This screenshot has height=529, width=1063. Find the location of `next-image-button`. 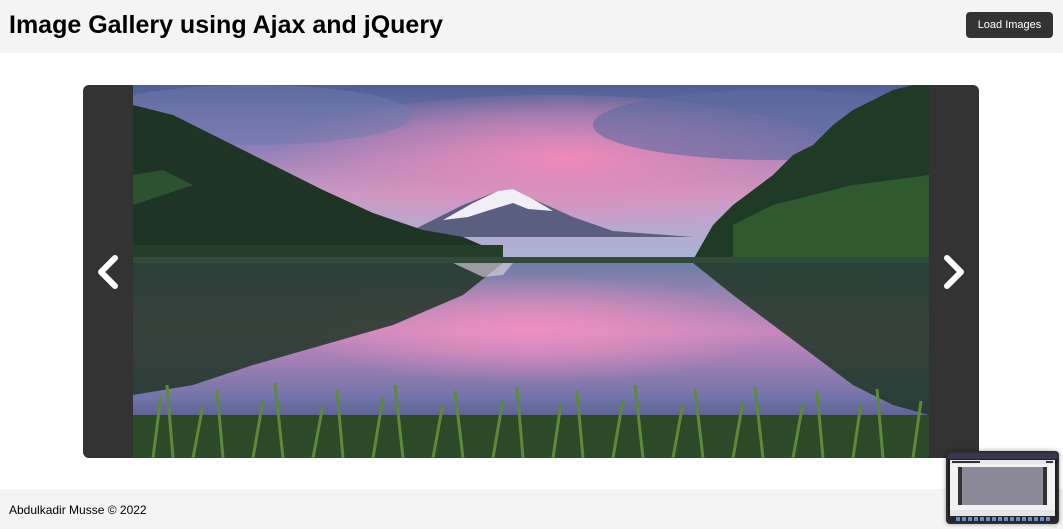

next-image-button is located at coordinates (954, 271).